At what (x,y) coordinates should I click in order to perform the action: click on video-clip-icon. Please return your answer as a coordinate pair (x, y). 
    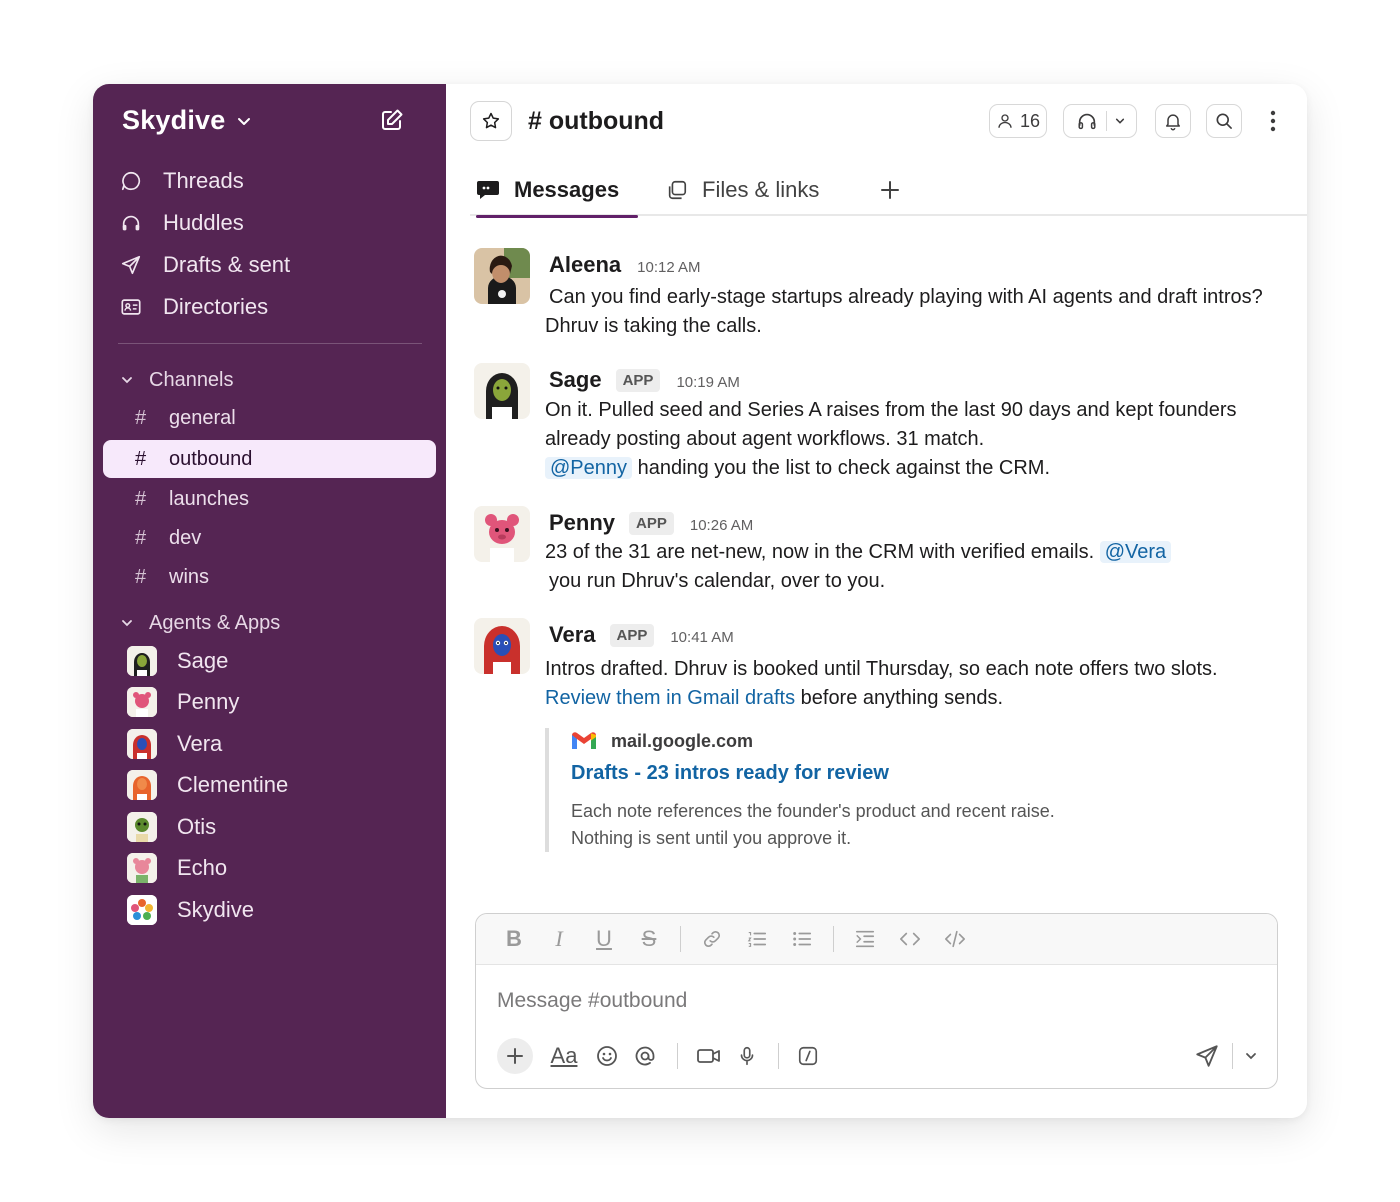
    Looking at the image, I should click on (709, 1056).